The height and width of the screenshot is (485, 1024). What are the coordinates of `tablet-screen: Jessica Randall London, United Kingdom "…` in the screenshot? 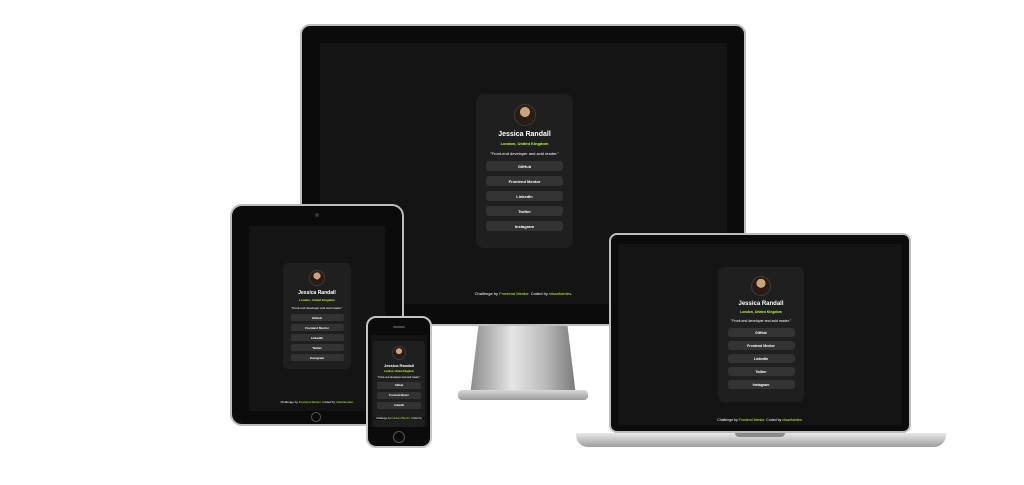 It's located at (317, 318).